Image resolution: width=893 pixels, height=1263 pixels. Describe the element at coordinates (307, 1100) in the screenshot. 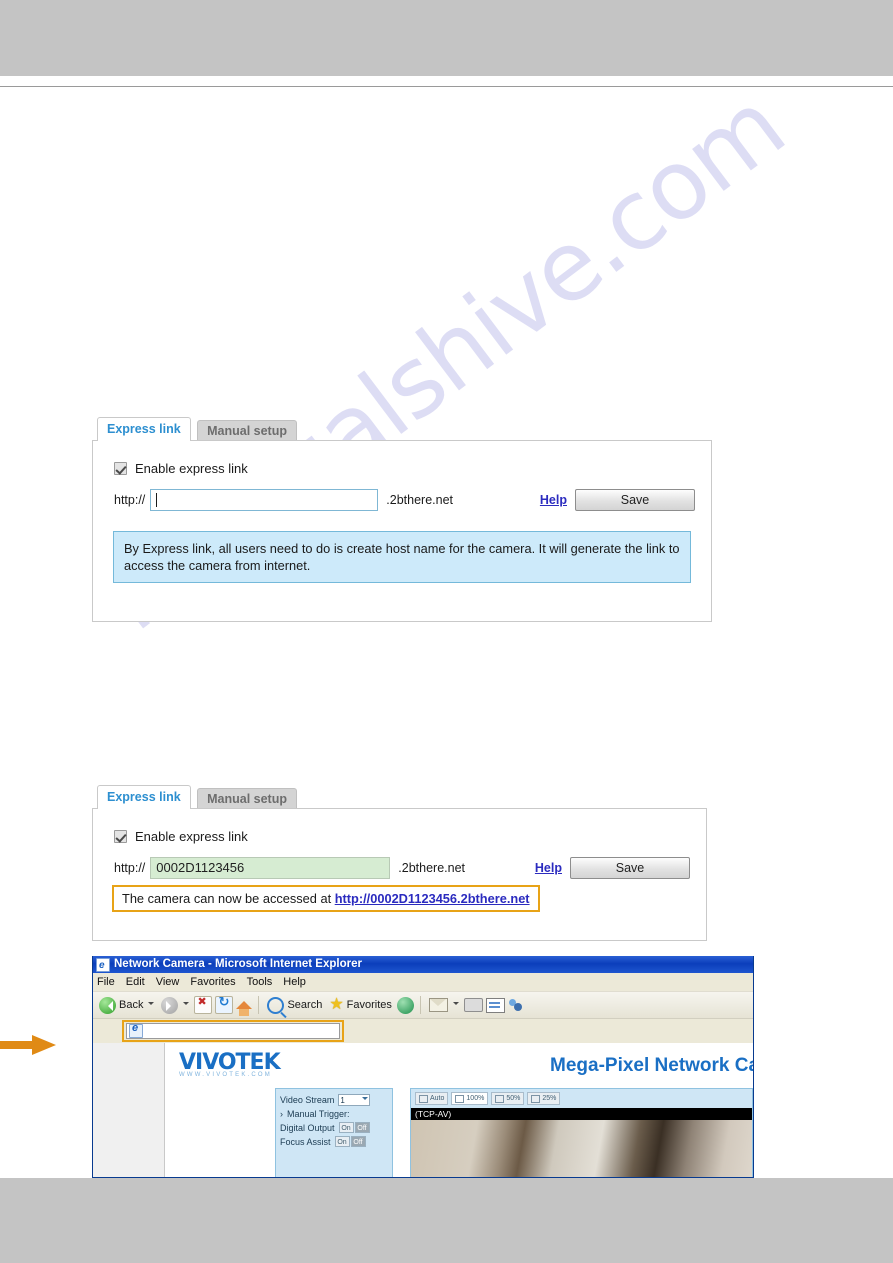

I see `video-stream-label: Video Stream` at that location.